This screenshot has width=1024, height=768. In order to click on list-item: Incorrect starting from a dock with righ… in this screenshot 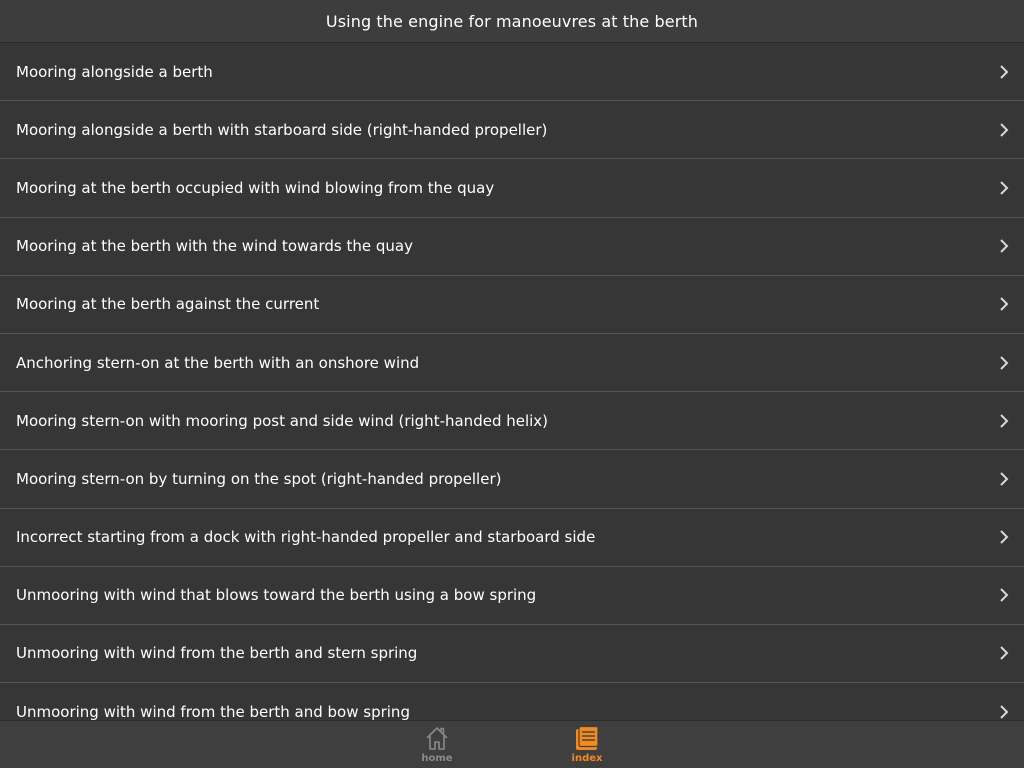, I will do `click(512, 537)`.